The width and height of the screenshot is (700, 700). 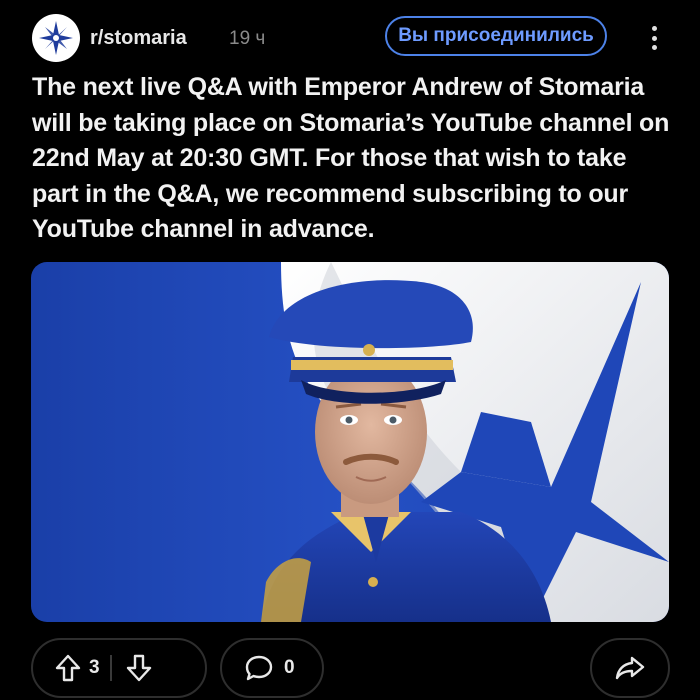 What do you see at coordinates (119, 668) in the screenshot?
I see `vote-control: 3` at bounding box center [119, 668].